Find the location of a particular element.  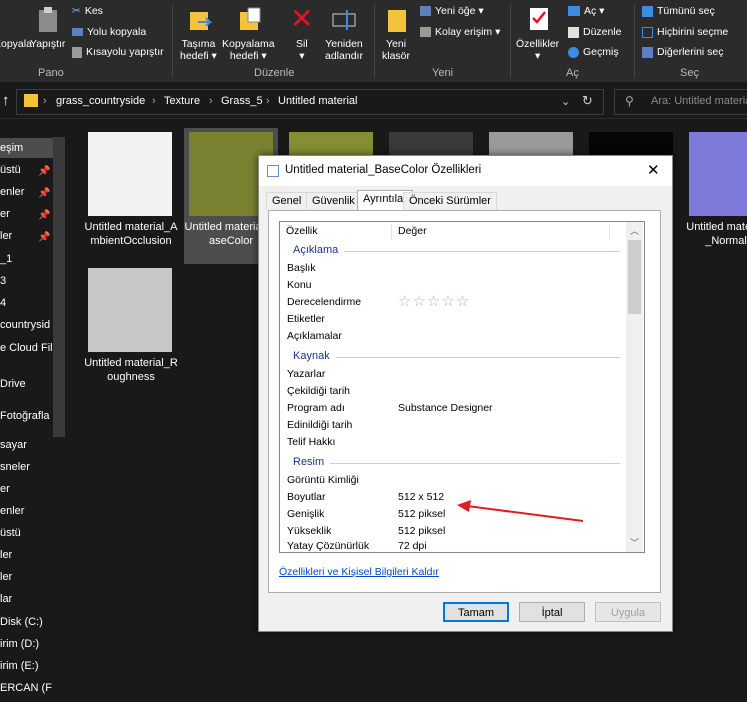

rename-button: Yeniden adlandır is located at coordinates (344, 50).